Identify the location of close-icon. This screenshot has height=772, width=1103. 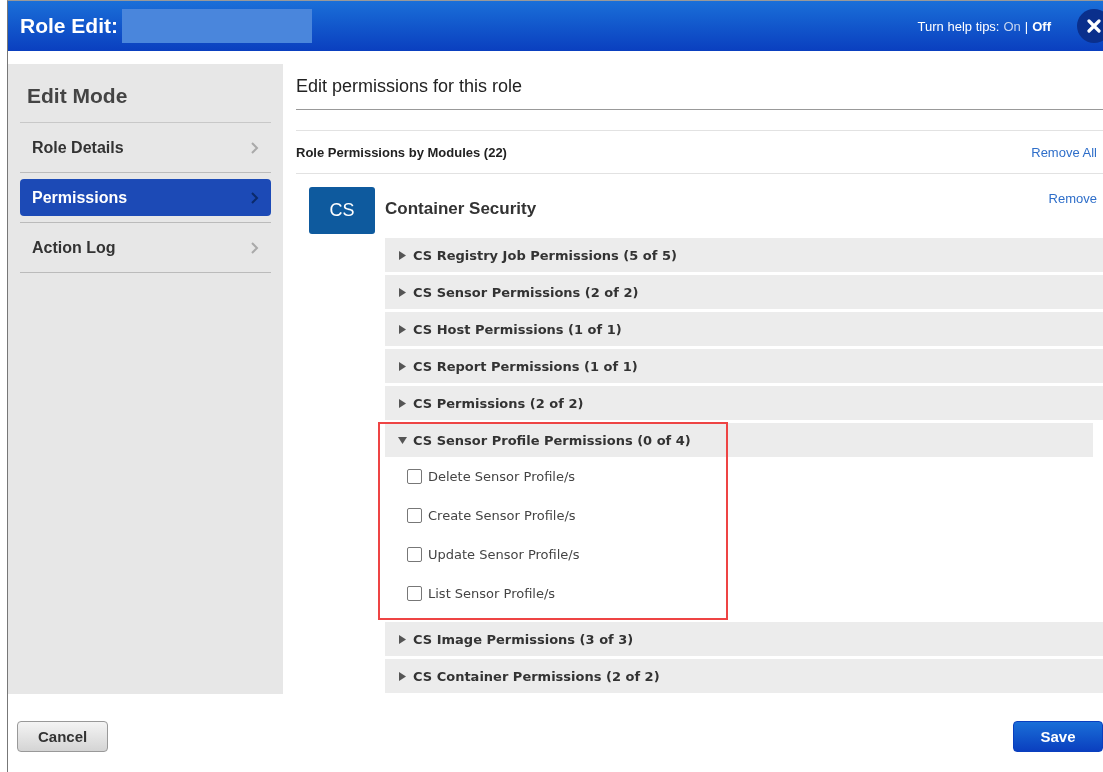
(1094, 26).